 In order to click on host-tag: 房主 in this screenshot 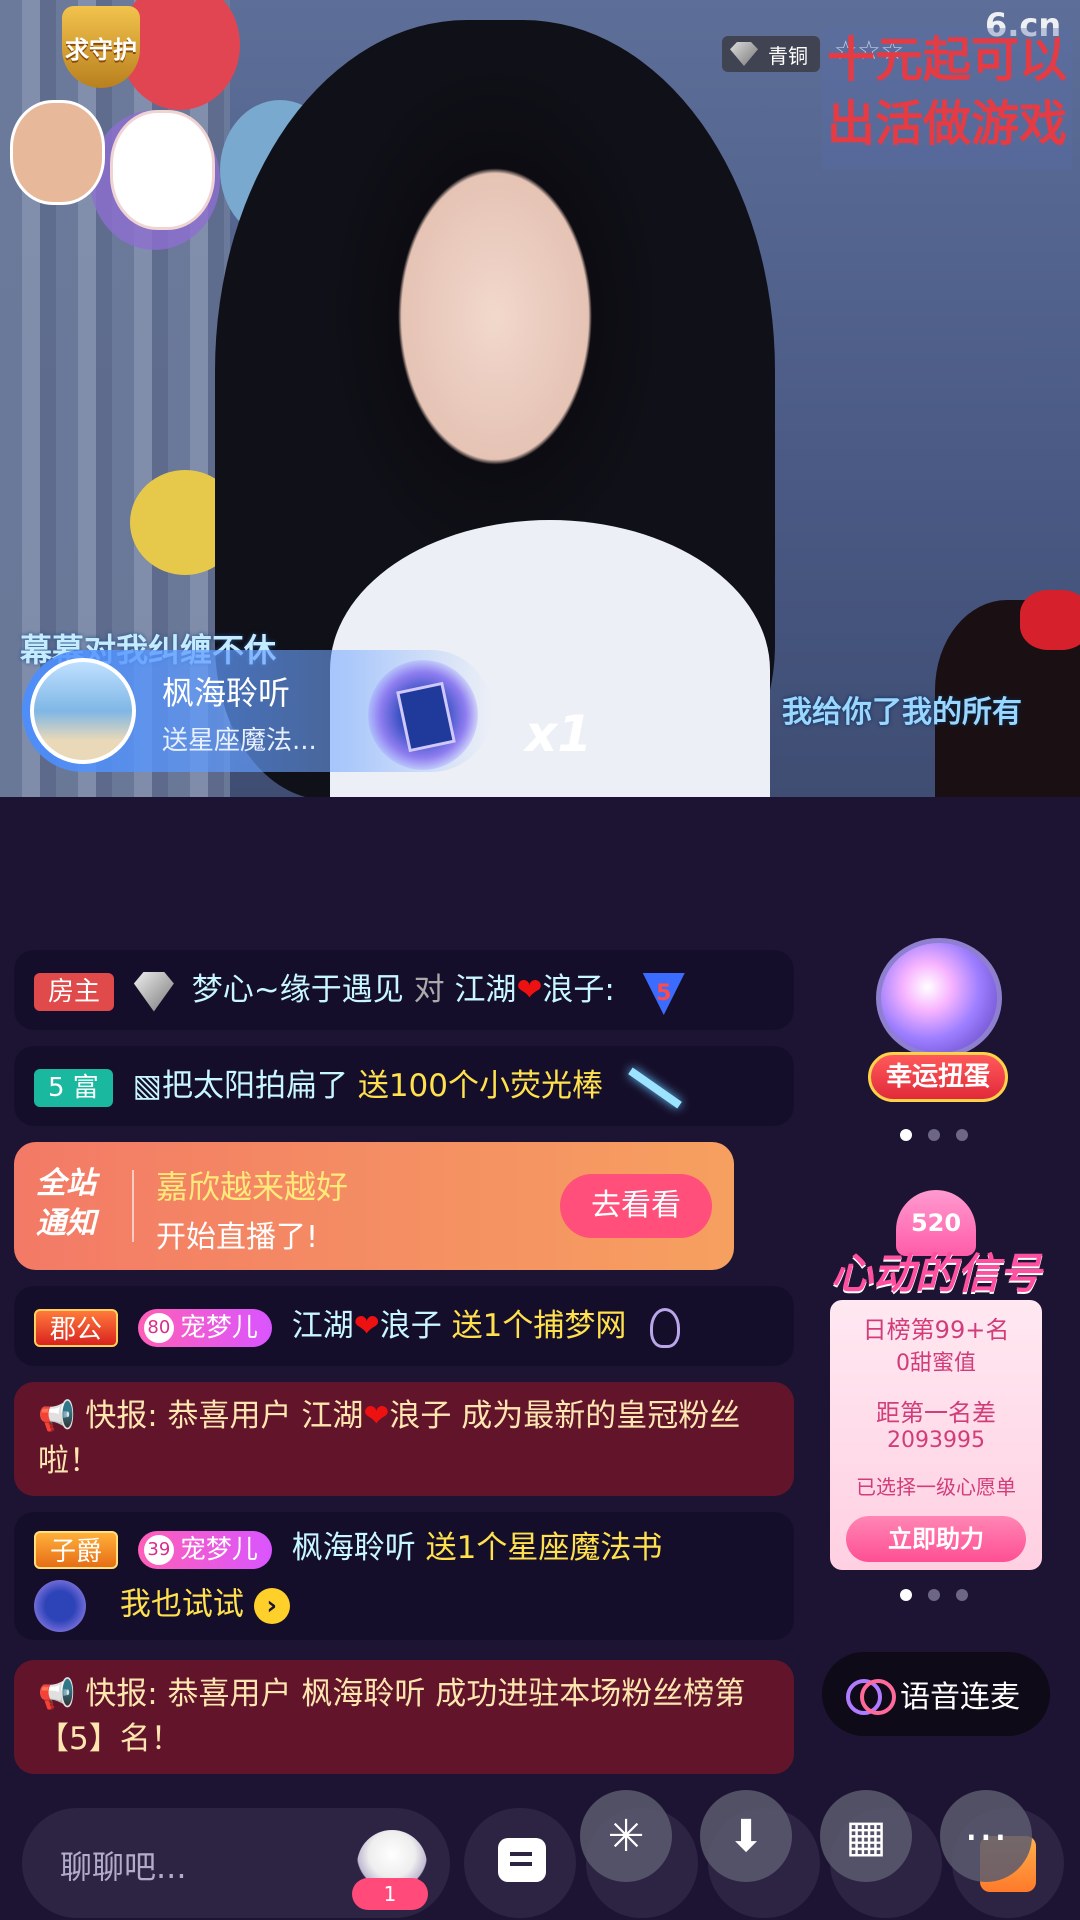, I will do `click(74, 991)`.